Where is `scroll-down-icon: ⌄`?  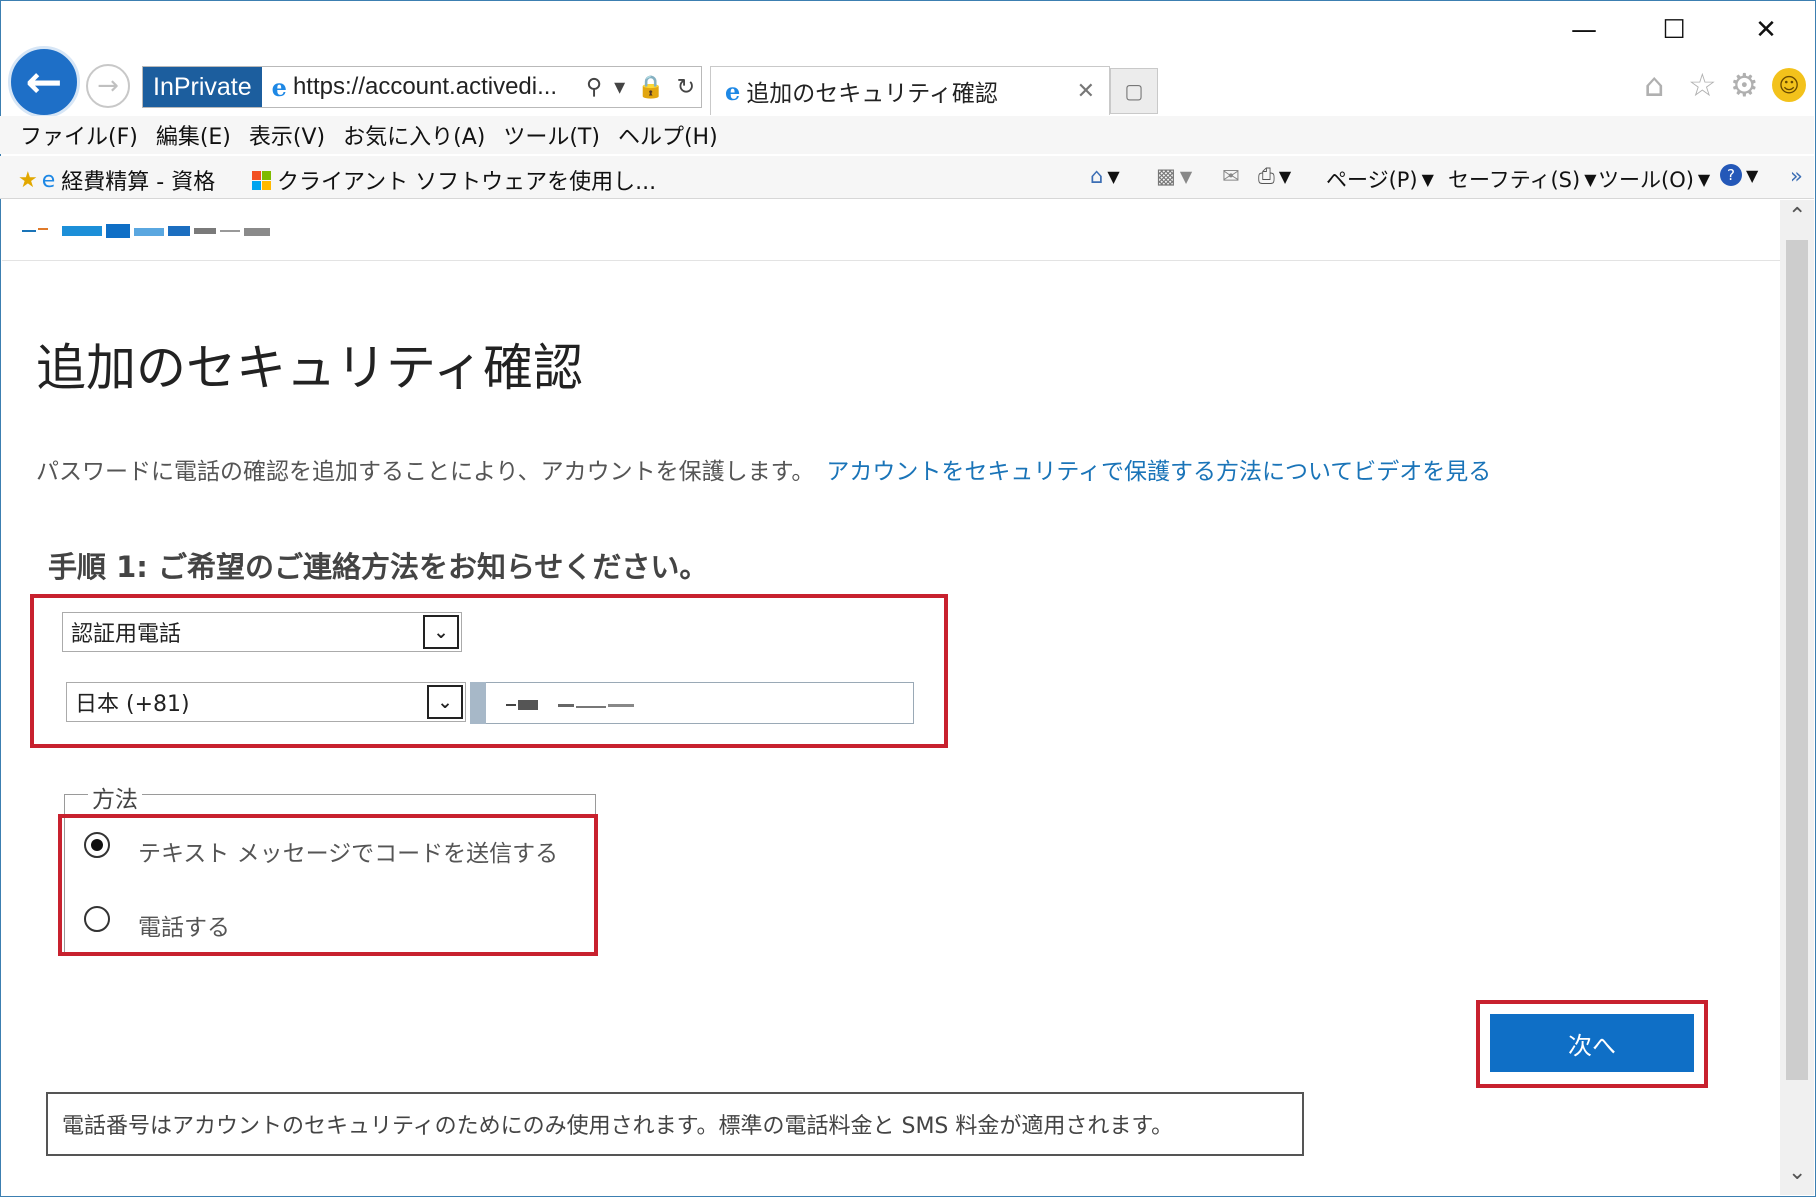
scroll-down-icon: ⌄ is located at coordinates (1797, 1172).